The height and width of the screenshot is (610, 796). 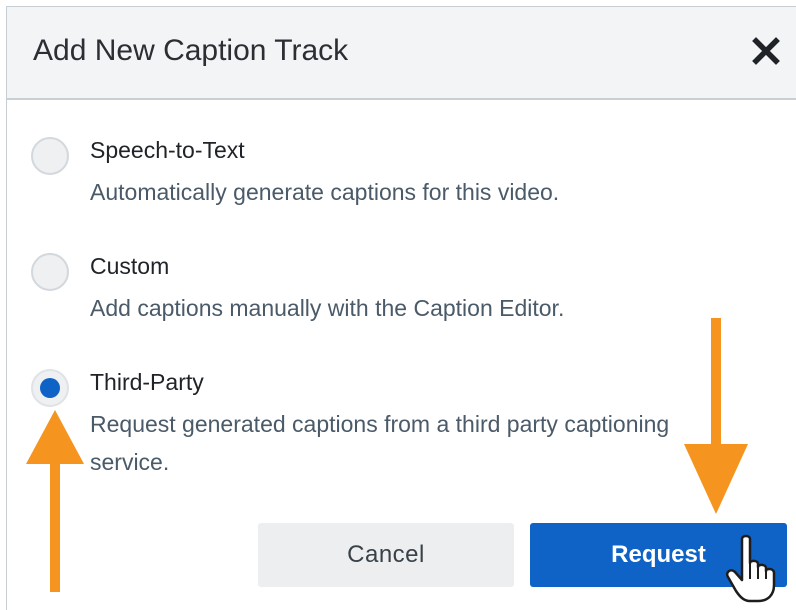 What do you see at coordinates (167, 150) in the screenshot?
I see `option-label: Speech-to-Text` at bounding box center [167, 150].